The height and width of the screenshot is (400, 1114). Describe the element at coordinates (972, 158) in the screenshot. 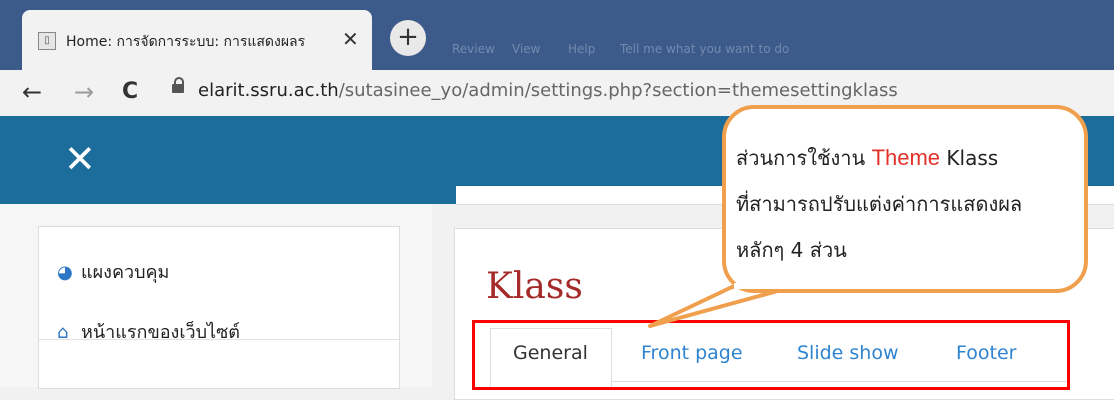

I see `callout-text: Klass` at that location.